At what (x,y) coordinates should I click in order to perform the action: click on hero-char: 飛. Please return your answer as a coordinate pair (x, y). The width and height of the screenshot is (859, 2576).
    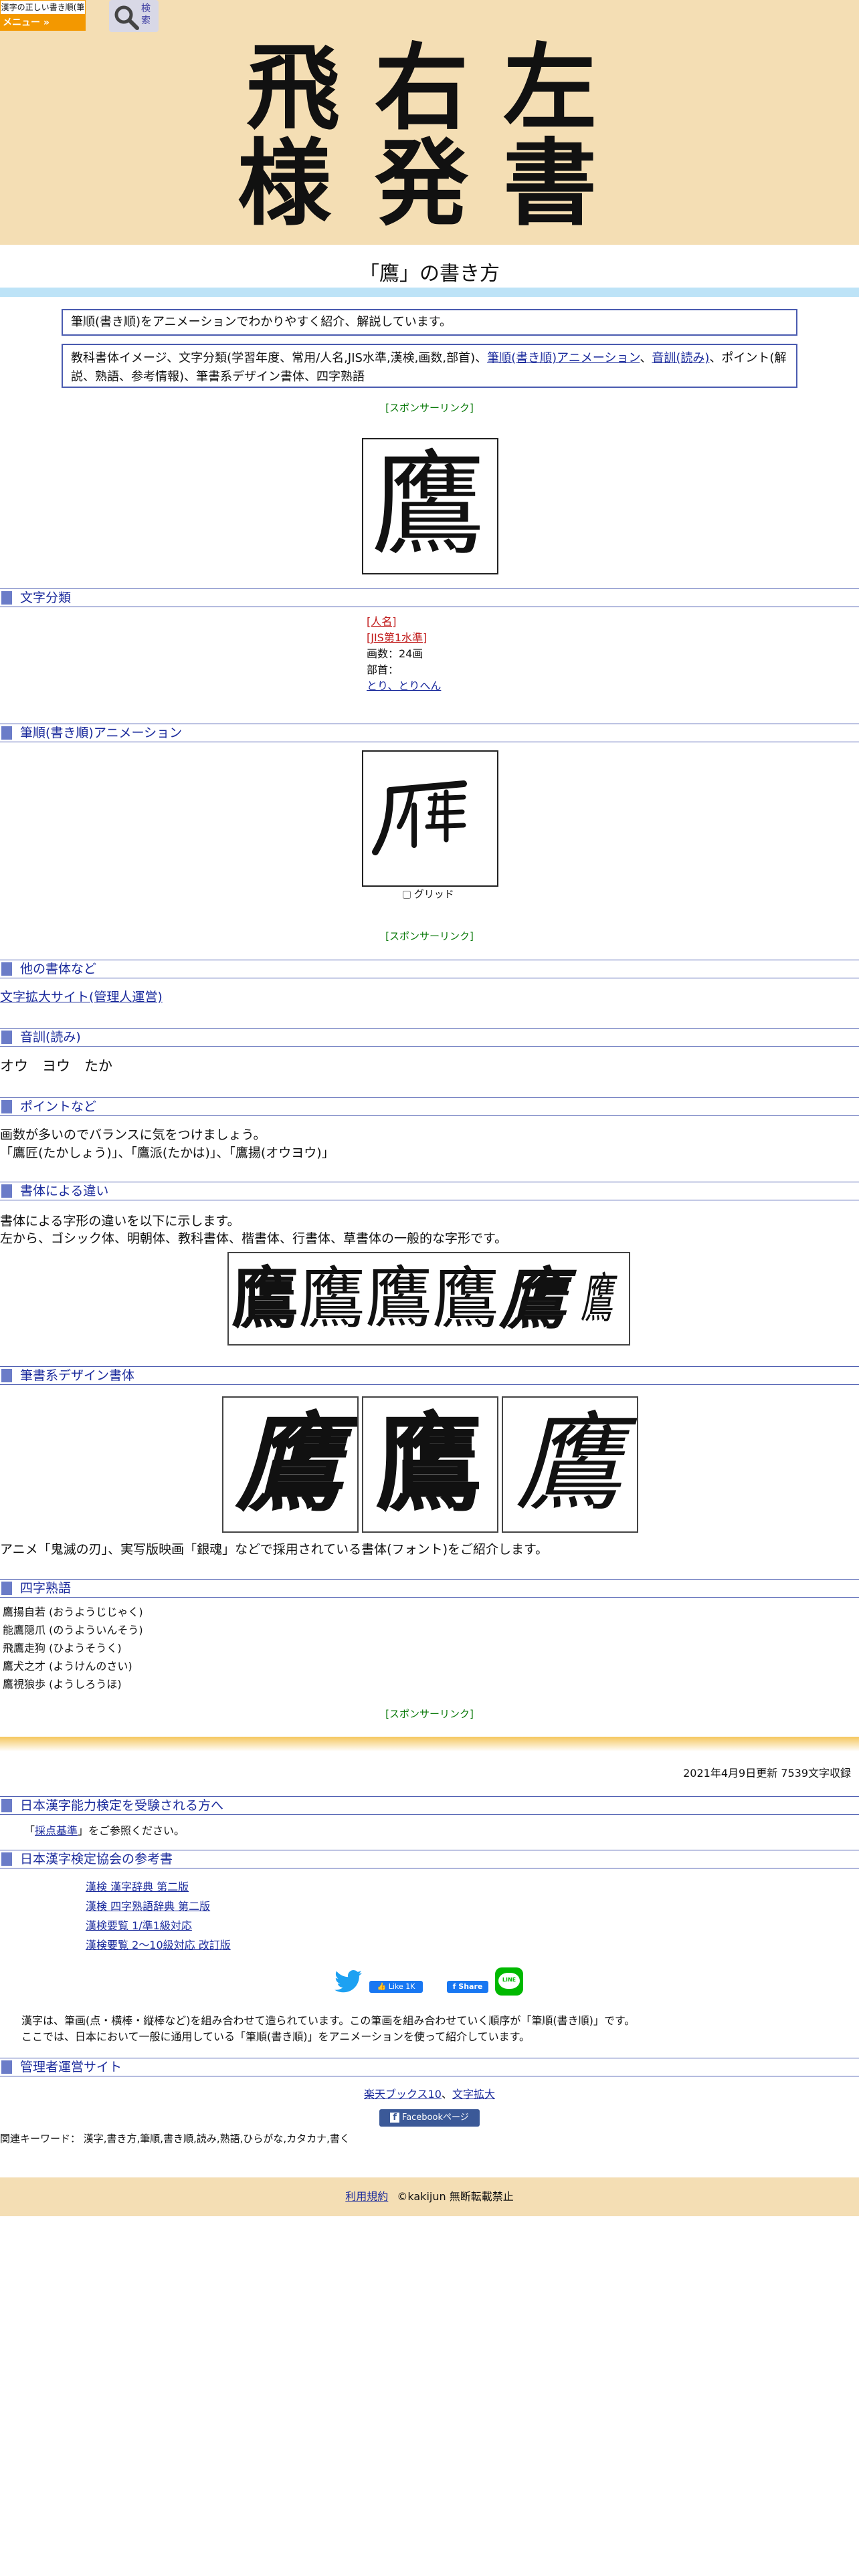
    Looking at the image, I should click on (293, 88).